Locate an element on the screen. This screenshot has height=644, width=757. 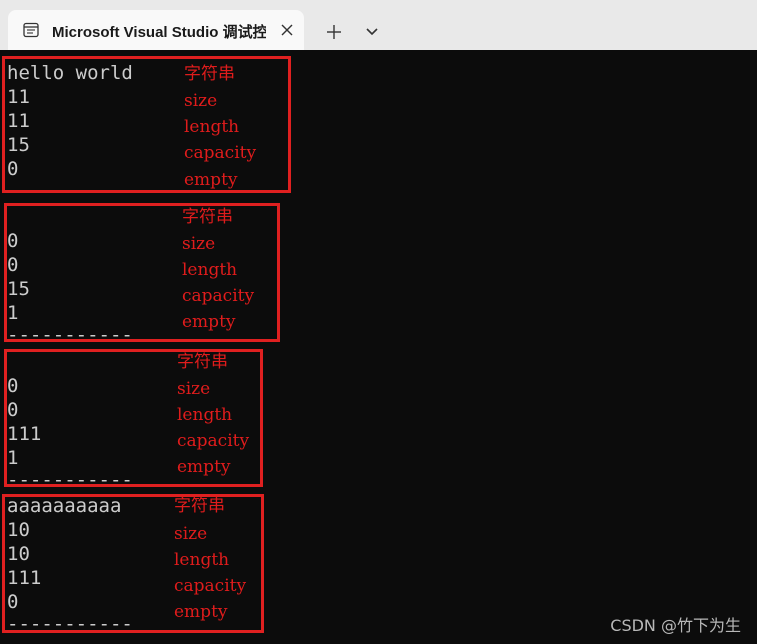
output-line: hello world is located at coordinates (70, 73).